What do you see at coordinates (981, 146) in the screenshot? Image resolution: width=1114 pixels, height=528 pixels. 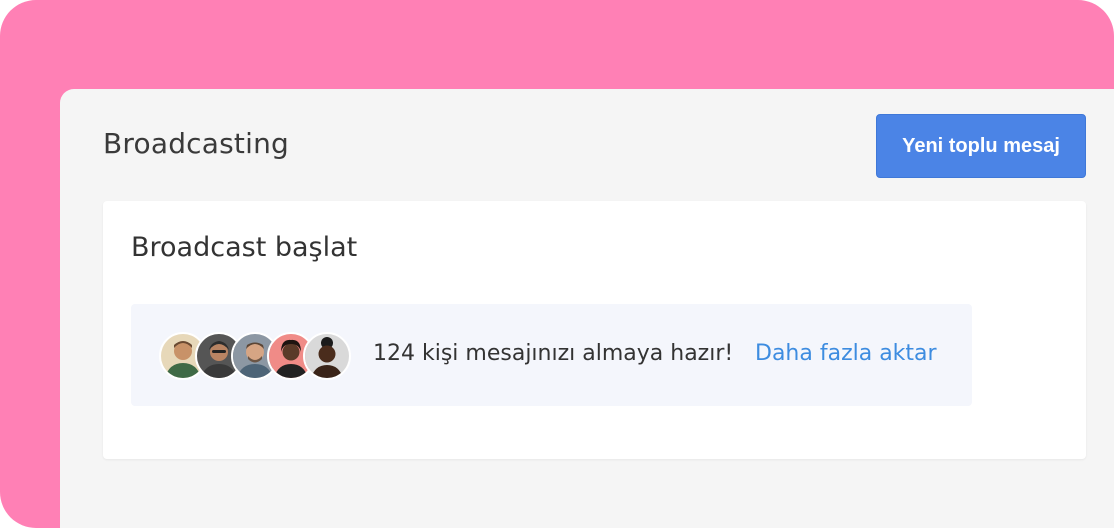 I see `new-broadcast-button: Yeni toplu mesaj` at bounding box center [981, 146].